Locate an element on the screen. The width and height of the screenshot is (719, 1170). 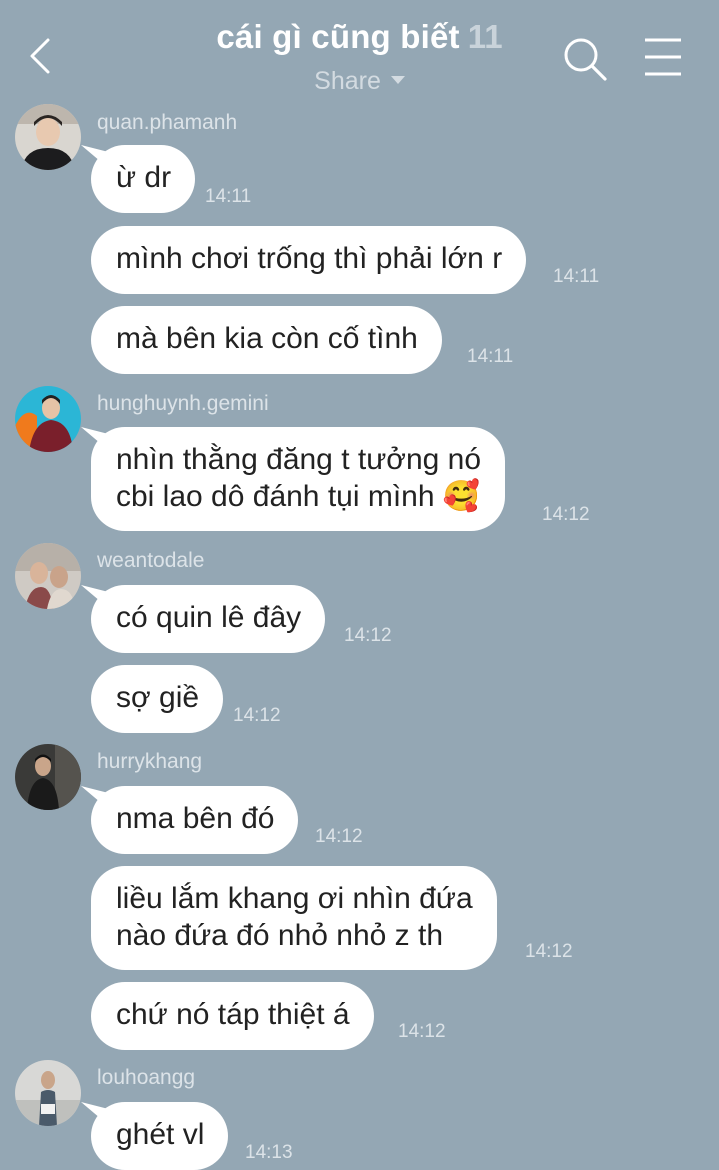
message-bubble: chứ nó táp thiệt á is located at coordinates (232, 1016).